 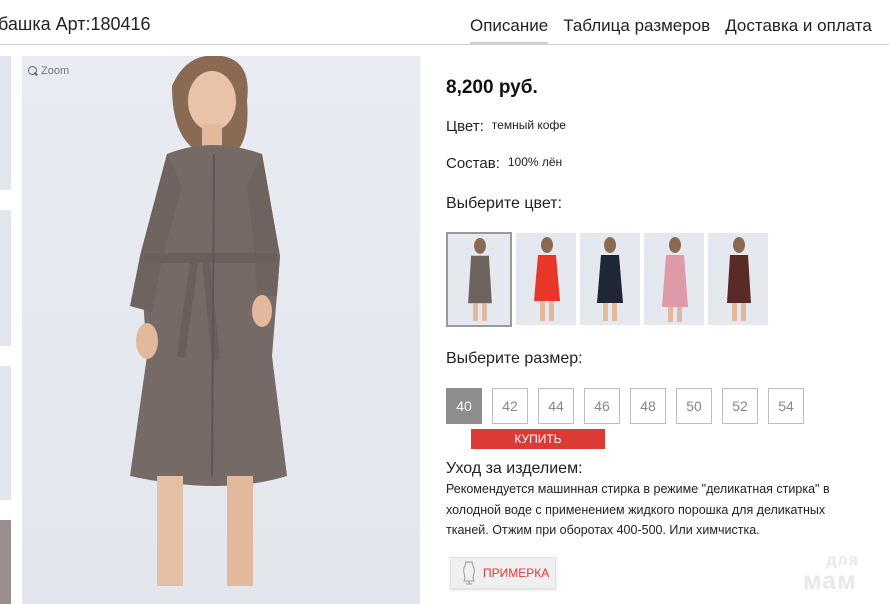 What do you see at coordinates (798, 30) in the screenshot?
I see `tab-delivery-payment: Доставка и оплата` at bounding box center [798, 30].